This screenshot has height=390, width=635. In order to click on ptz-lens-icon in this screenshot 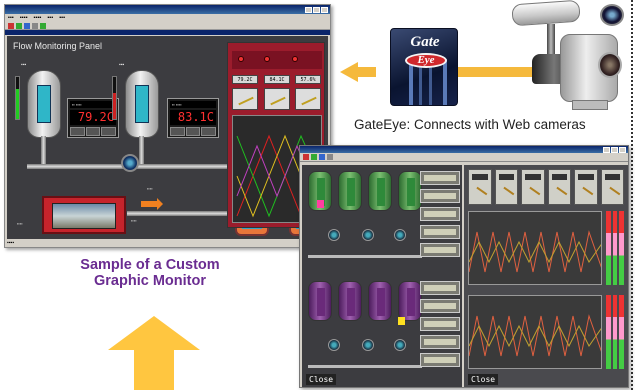, I will do `click(610, 65)`.